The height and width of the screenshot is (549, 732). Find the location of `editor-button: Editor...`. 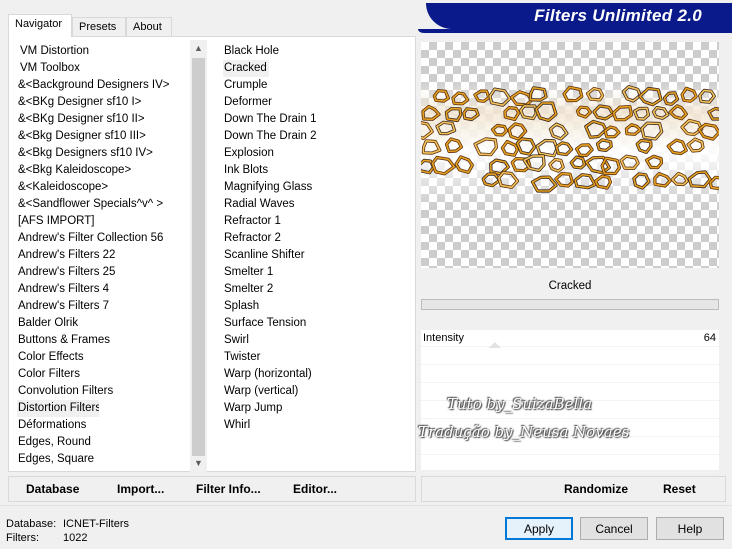

editor-button: Editor... is located at coordinates (315, 489).